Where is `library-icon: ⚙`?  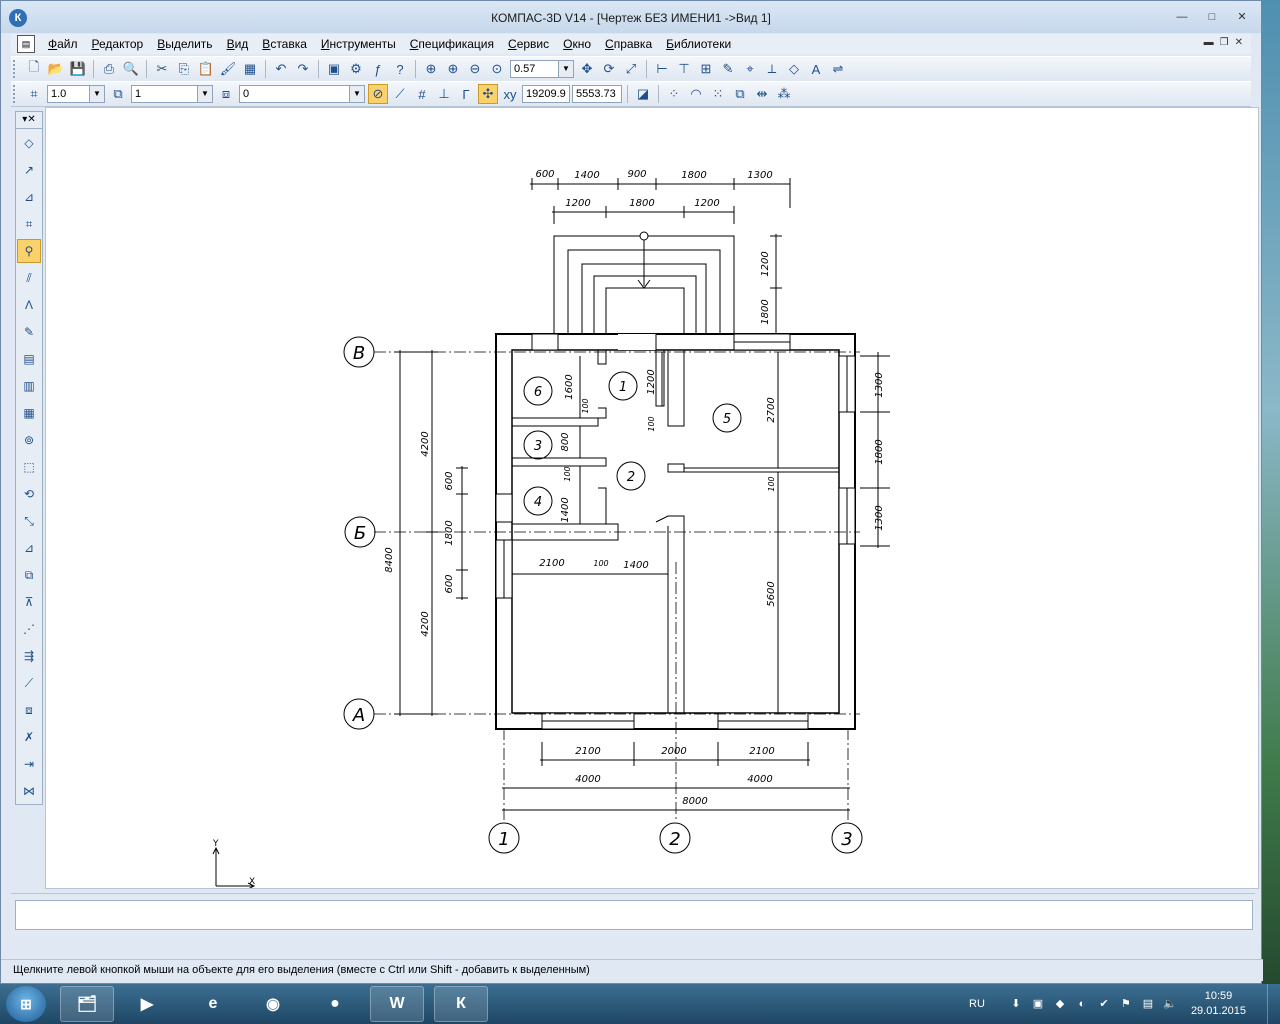 library-icon: ⚙ is located at coordinates (356, 69).